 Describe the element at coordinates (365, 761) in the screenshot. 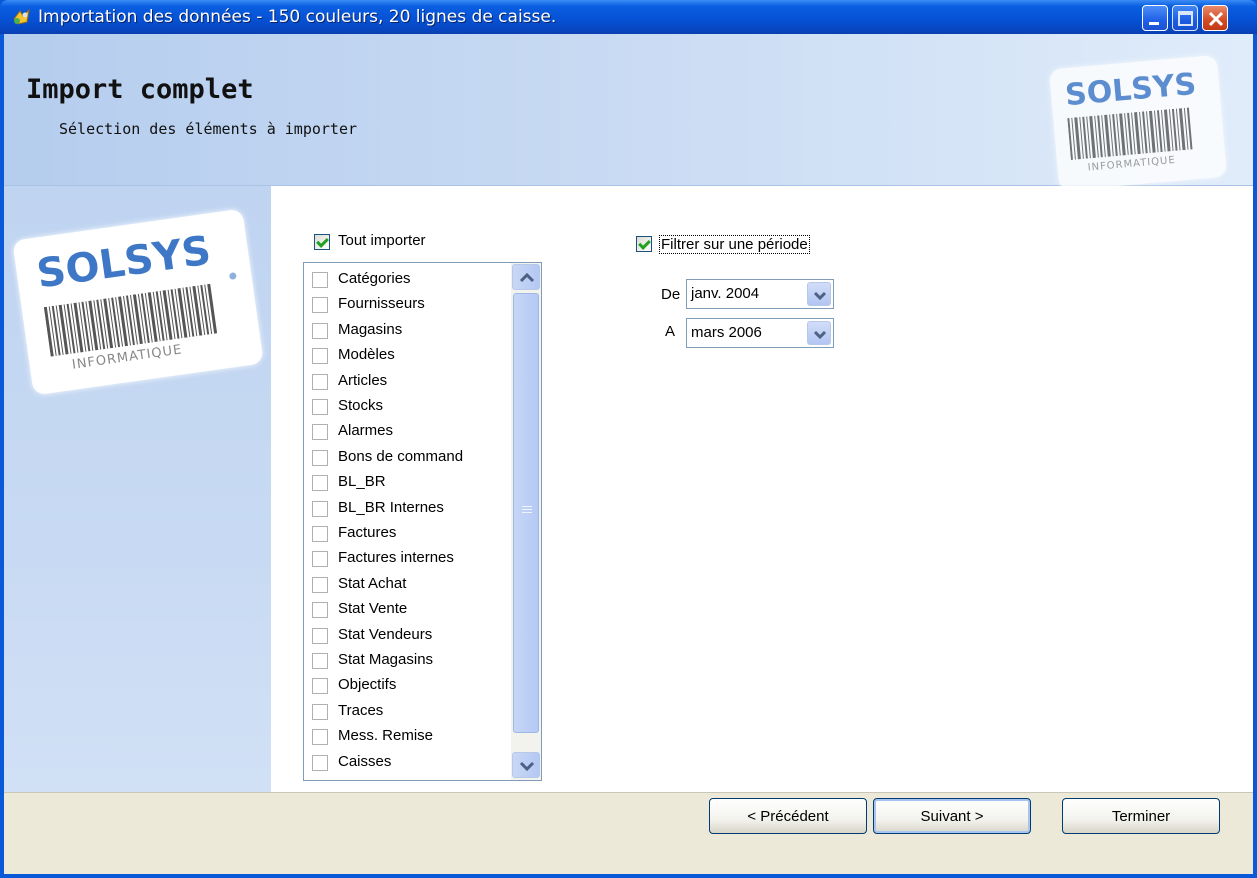

I see `list-item-label: Caisses` at that location.